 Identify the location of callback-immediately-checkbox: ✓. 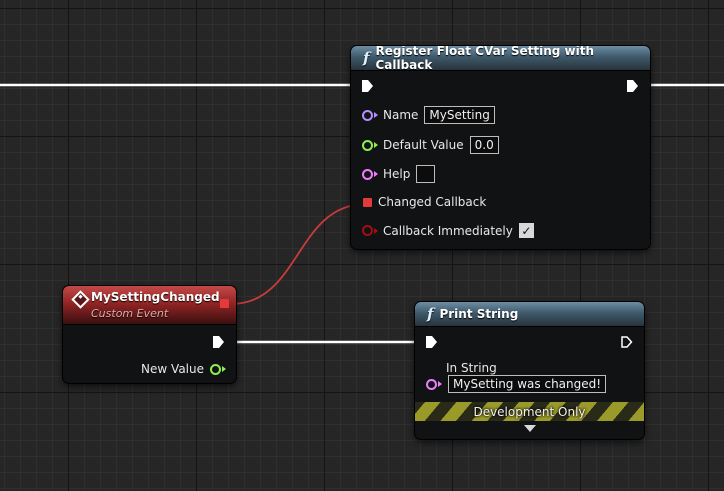
(526, 230).